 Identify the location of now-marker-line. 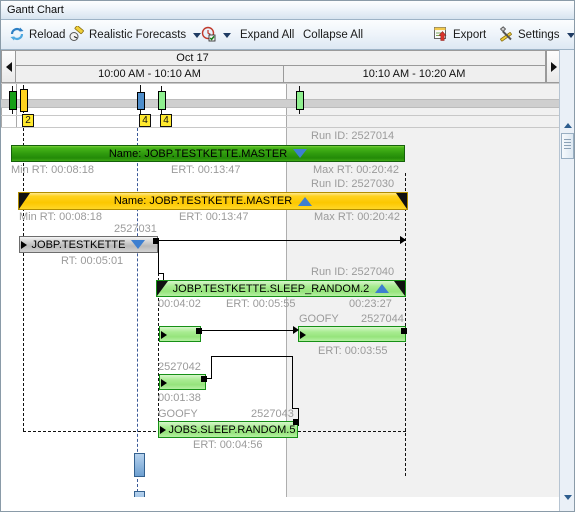
(137, 312).